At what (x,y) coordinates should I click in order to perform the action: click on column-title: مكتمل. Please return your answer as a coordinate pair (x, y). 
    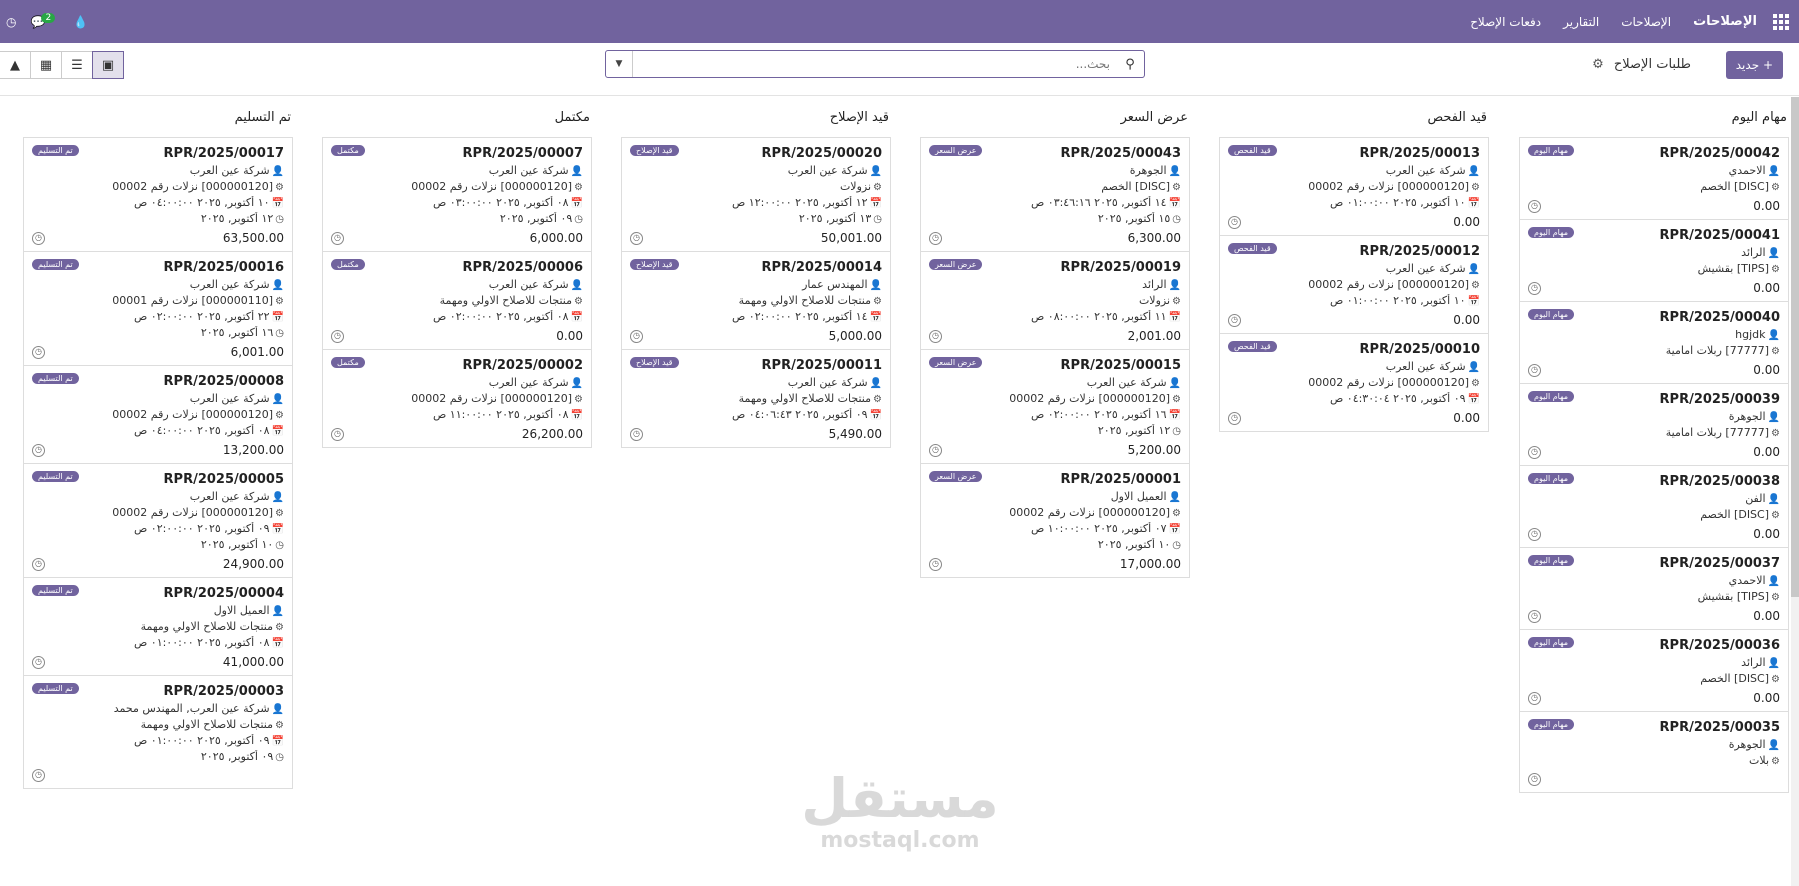
    Looking at the image, I should click on (457, 112).